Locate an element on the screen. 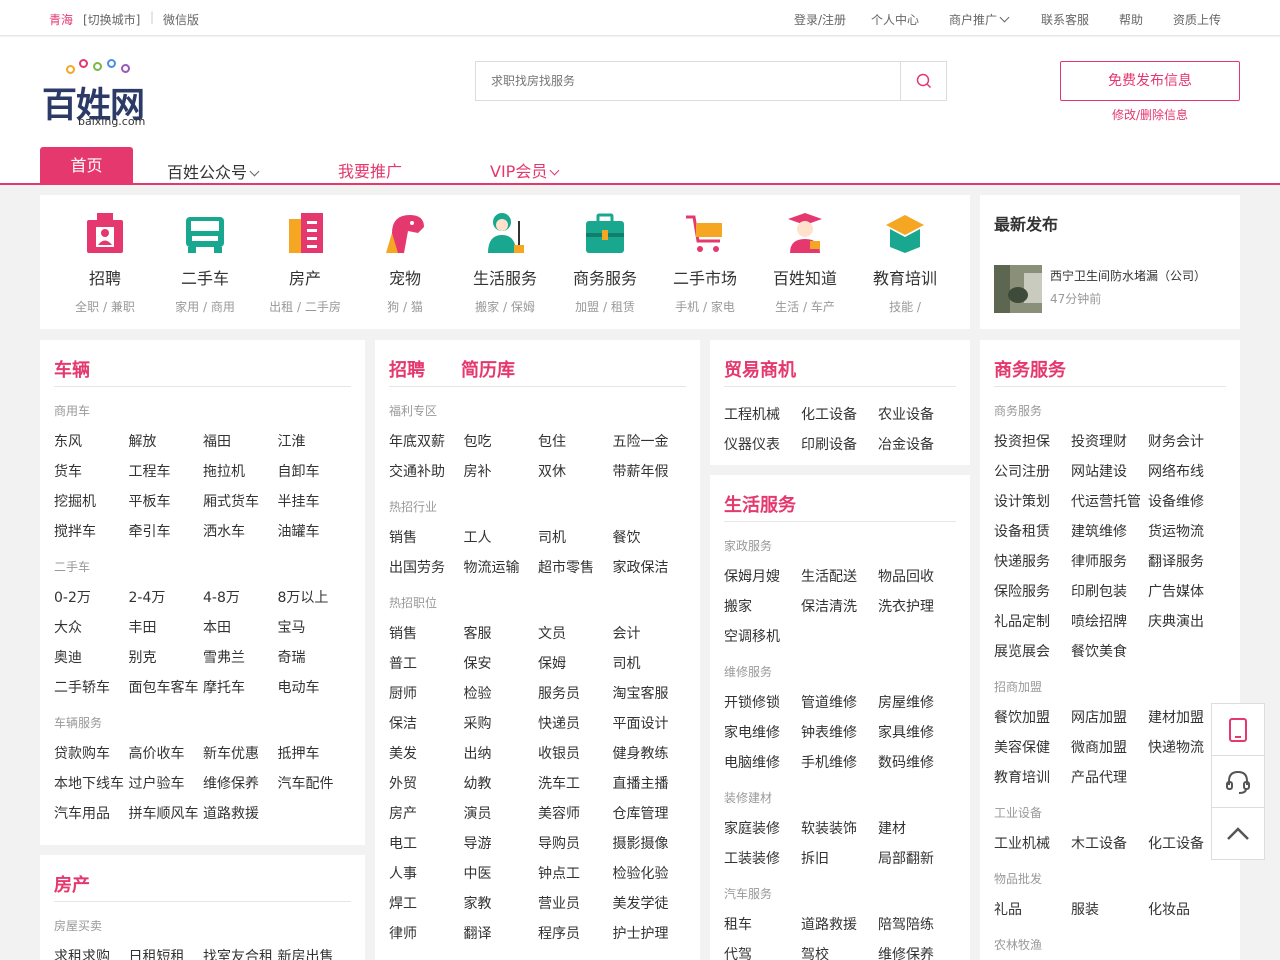  category-link: 东风 is located at coordinates (68, 441).